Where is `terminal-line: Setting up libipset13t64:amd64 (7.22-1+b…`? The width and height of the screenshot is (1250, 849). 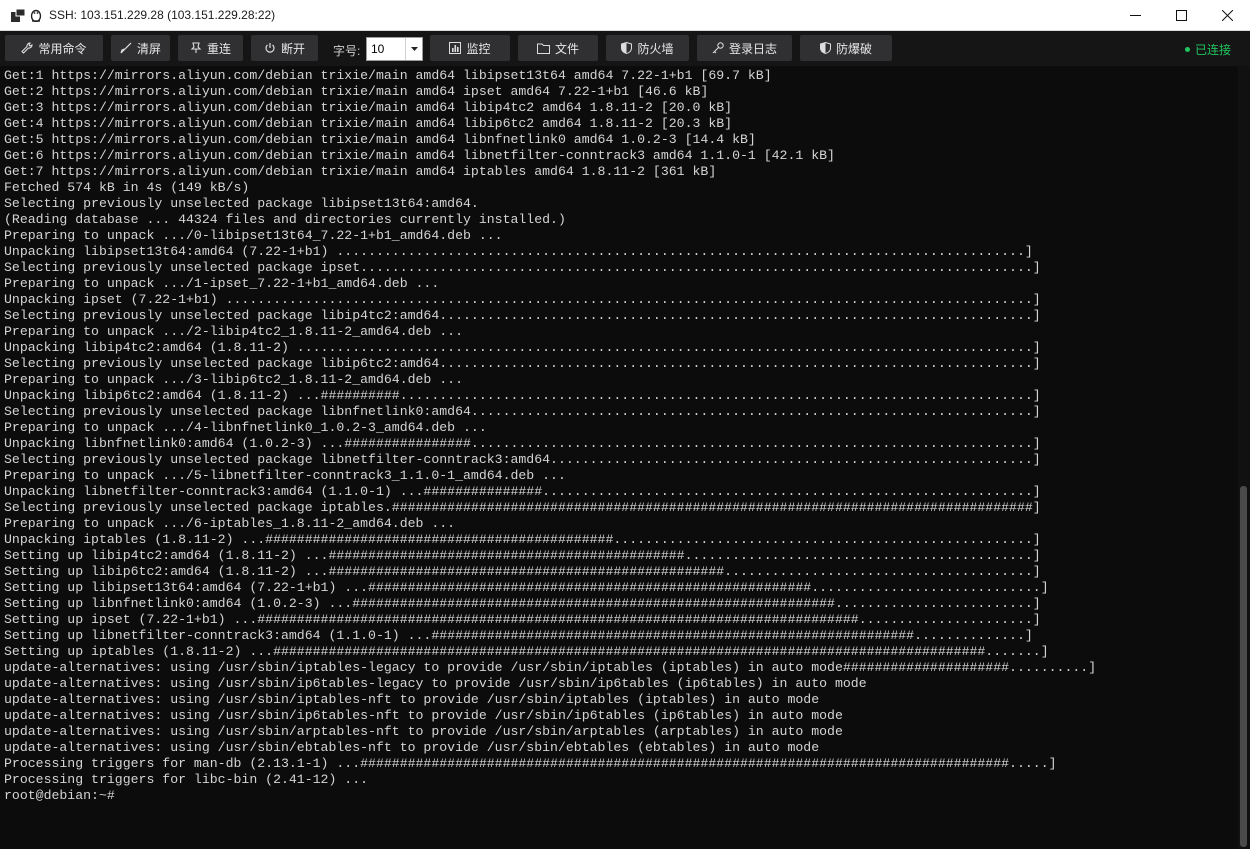
terminal-line: Setting up libipset13t64:amd64 (7.22-1+b… is located at coordinates (526, 587).